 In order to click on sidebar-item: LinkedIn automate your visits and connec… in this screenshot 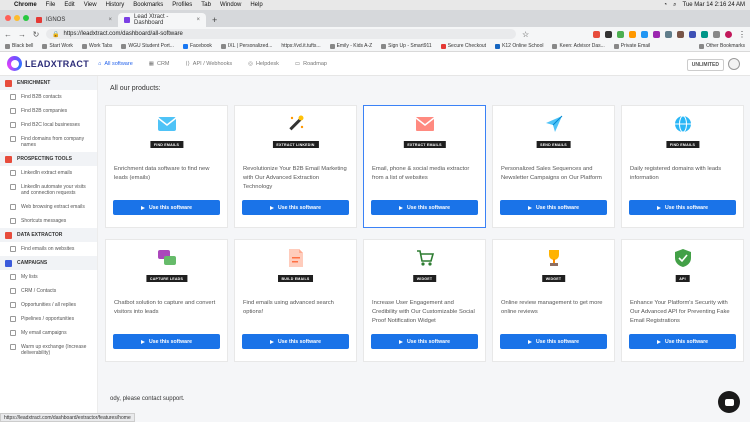, I will do `click(48, 190)`.